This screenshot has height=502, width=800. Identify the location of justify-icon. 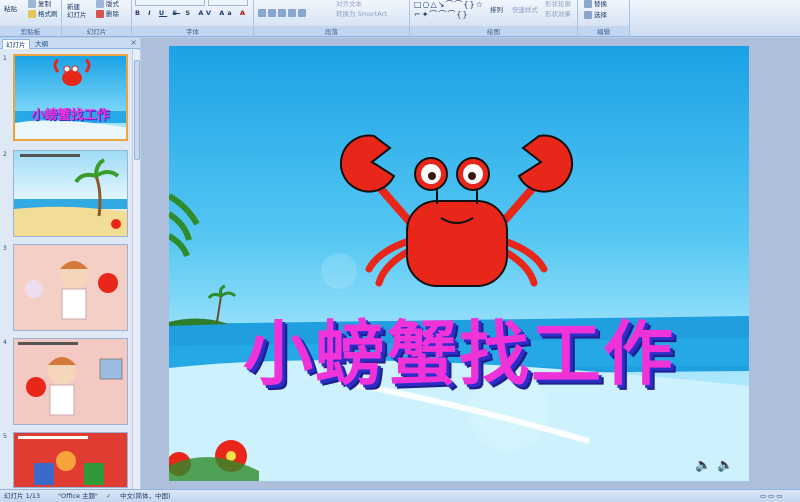
(292, 13).